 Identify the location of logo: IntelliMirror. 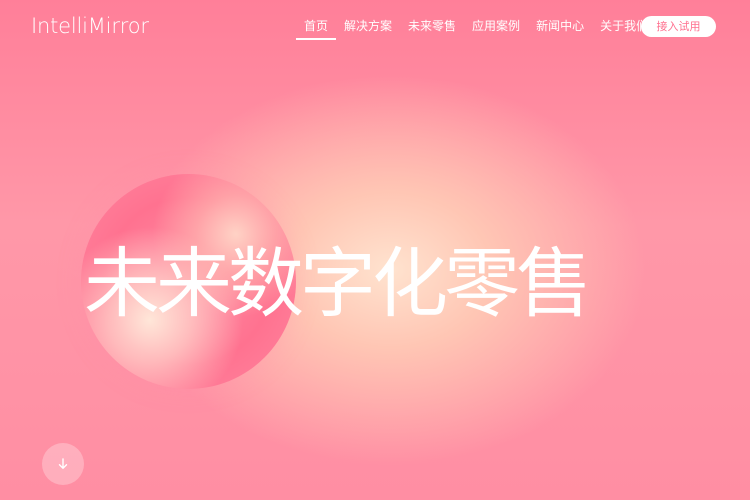
(90, 26).